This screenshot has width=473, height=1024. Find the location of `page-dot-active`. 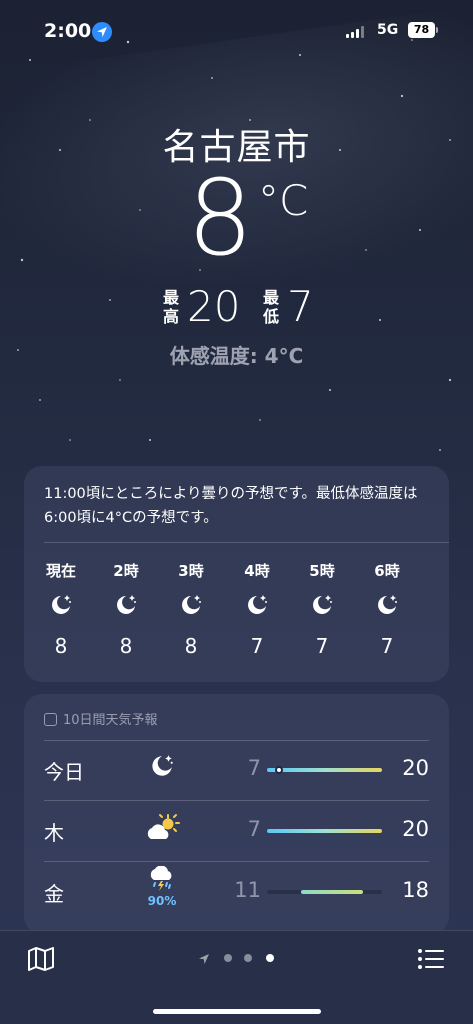

page-dot-active is located at coordinates (270, 958).